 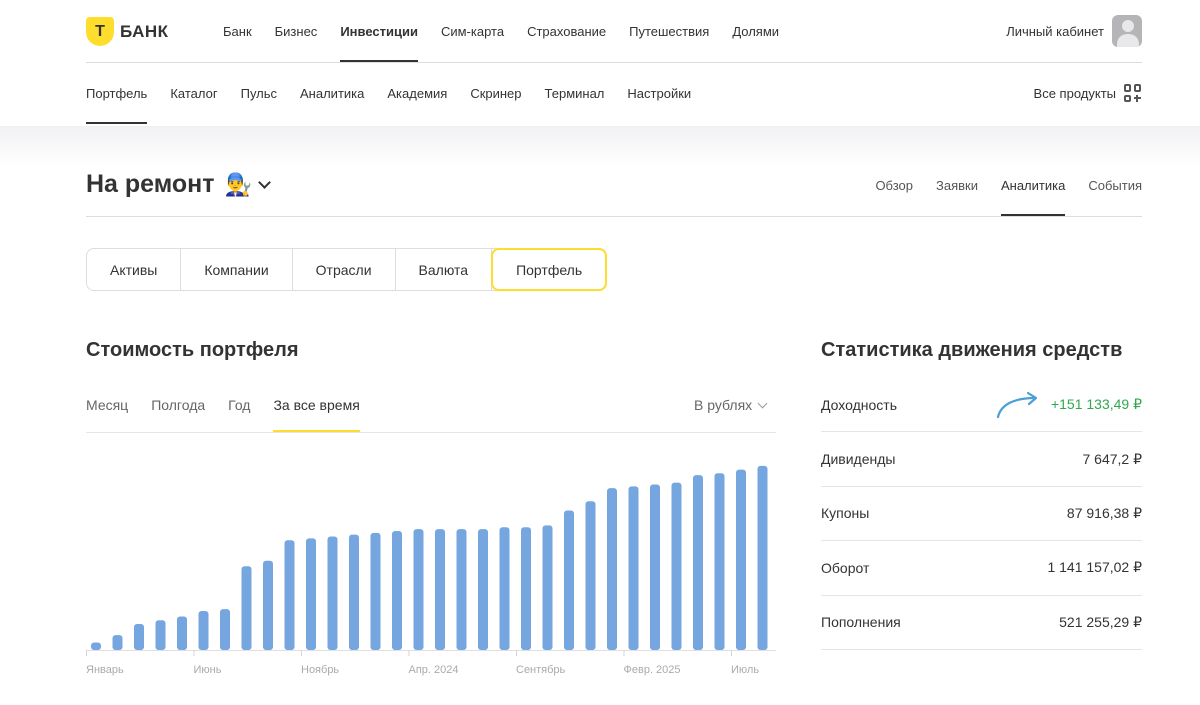 What do you see at coordinates (1133, 93) in the screenshot?
I see `apps-grid-icon` at bounding box center [1133, 93].